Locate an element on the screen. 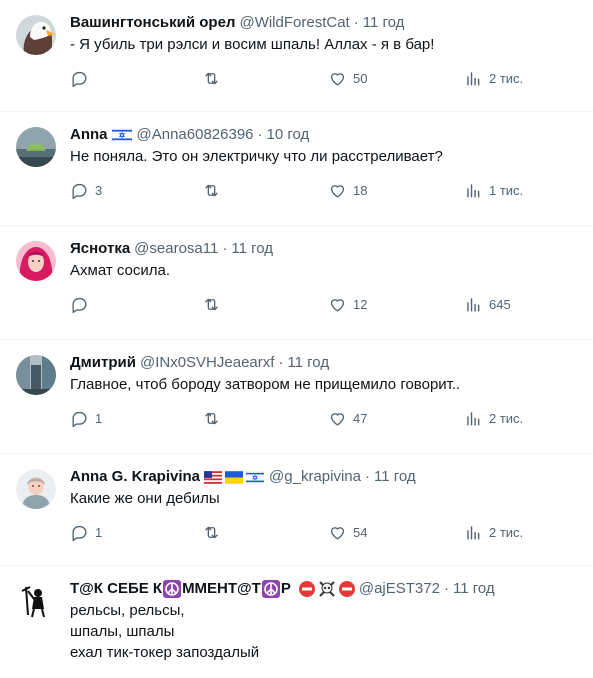 Image resolution: width=593 pixels, height=678 pixels. author-handle: @g_krapivina is located at coordinates (315, 477).